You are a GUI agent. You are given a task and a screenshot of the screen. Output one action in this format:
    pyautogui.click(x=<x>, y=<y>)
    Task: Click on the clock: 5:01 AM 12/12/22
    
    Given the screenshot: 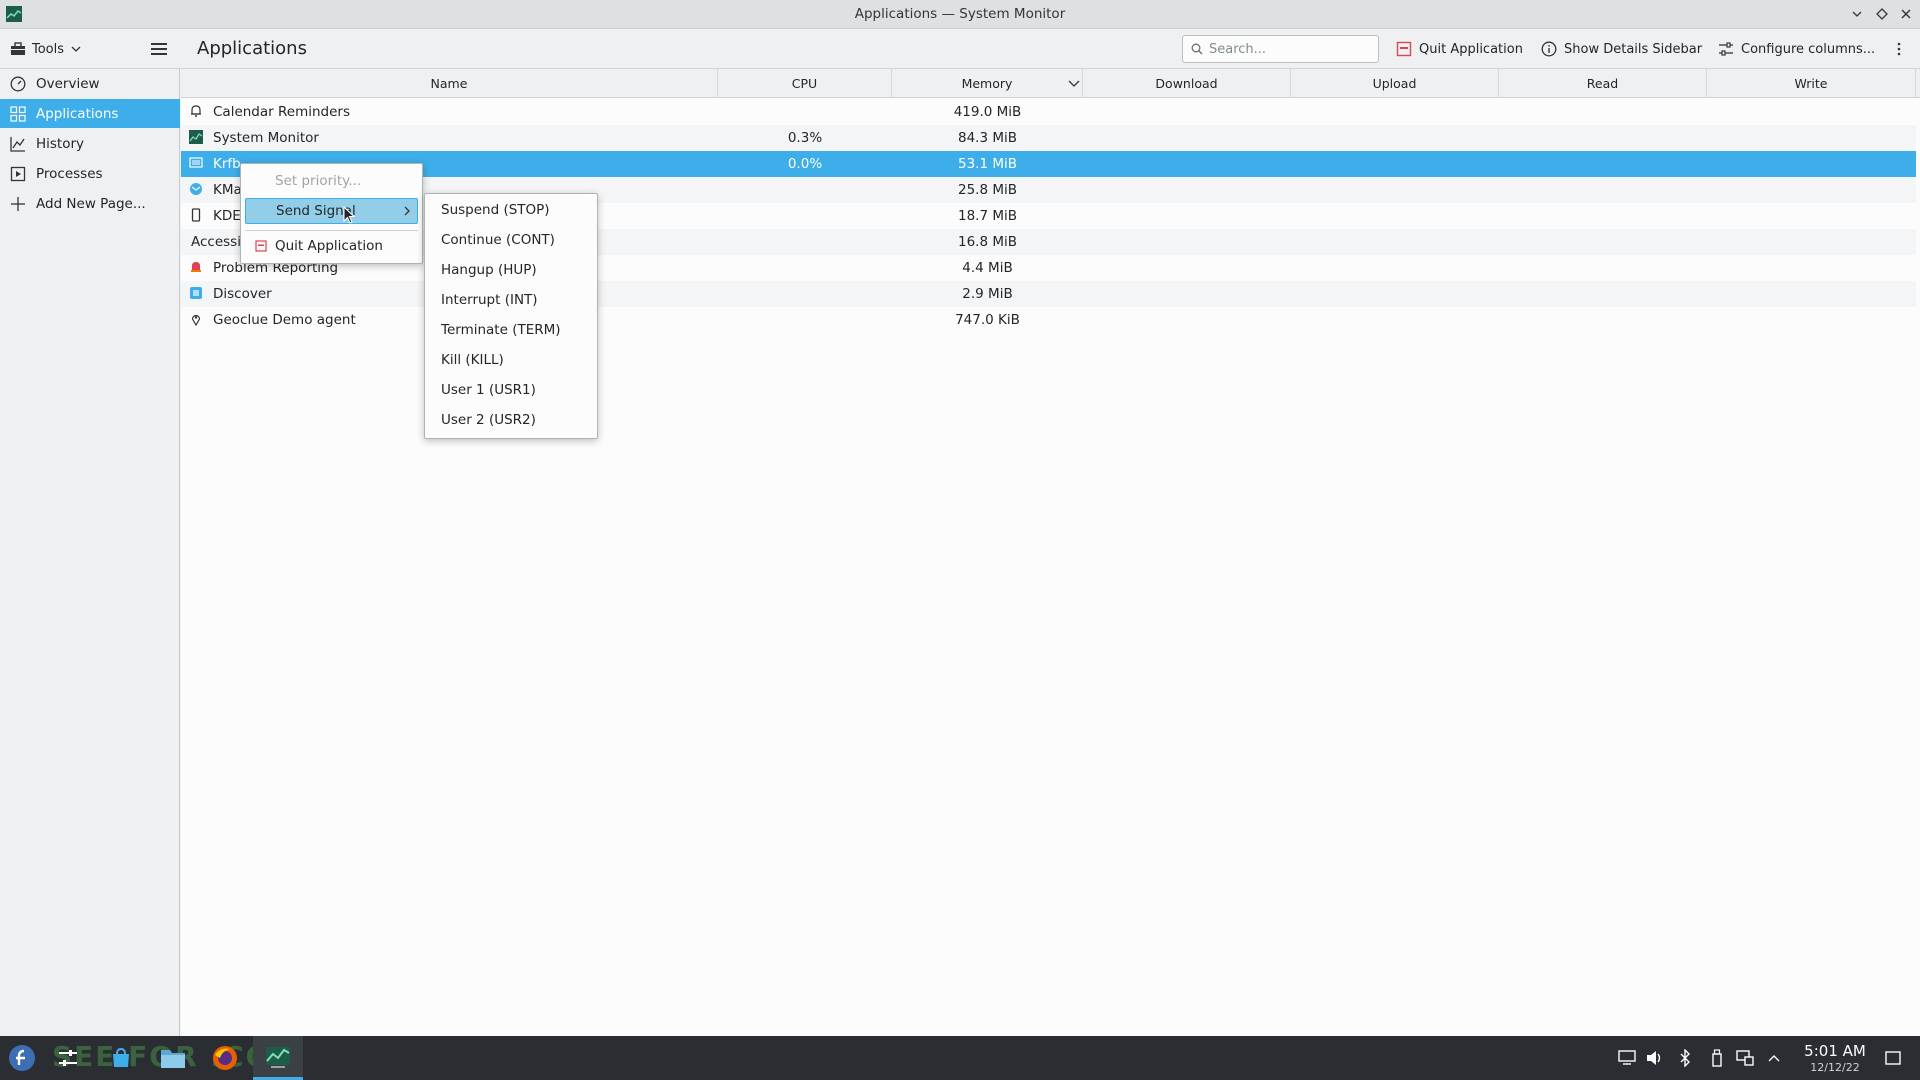 What is the action you would take?
    pyautogui.click(x=1835, y=1058)
    